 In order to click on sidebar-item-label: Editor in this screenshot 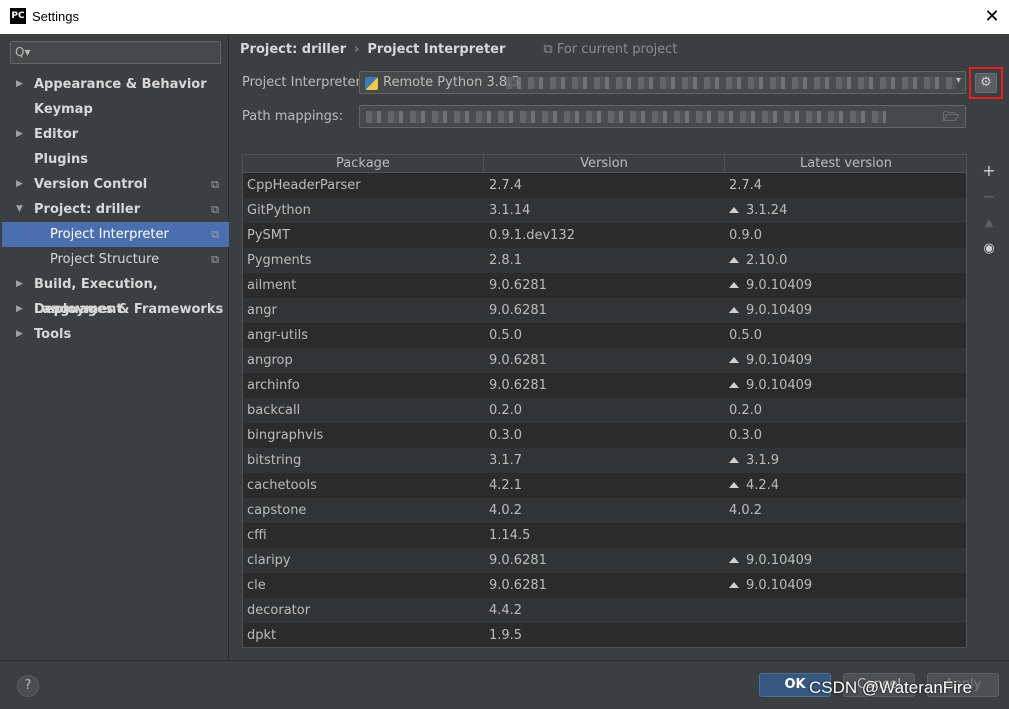, I will do `click(56, 134)`.